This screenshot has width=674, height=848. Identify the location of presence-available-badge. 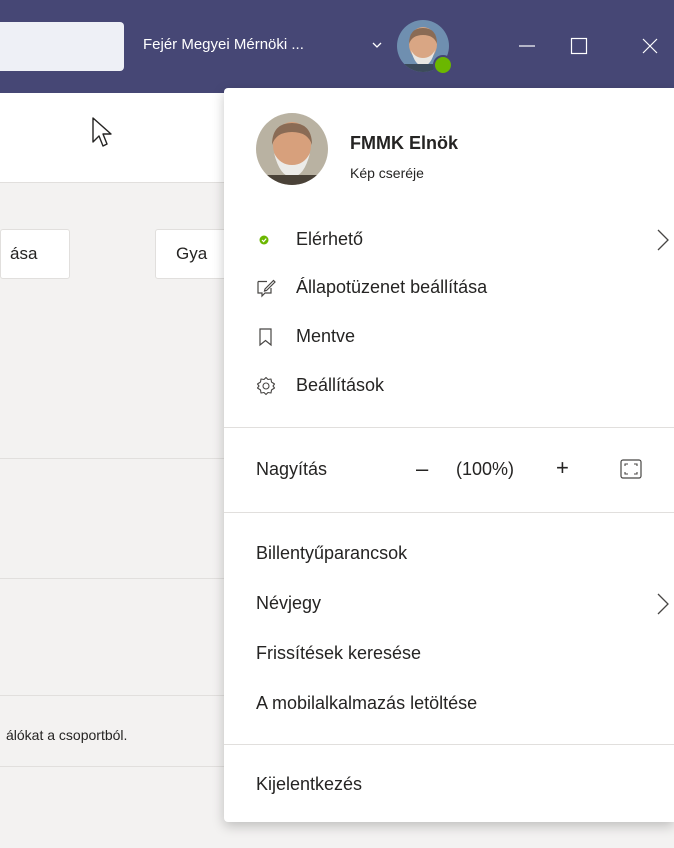
(443, 65).